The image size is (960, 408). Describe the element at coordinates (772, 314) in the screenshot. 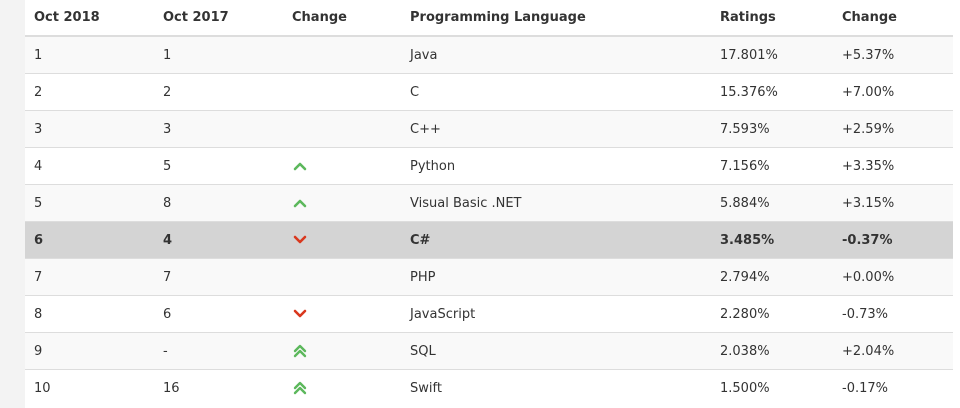

I see `rating-cell: 2.280%` at that location.